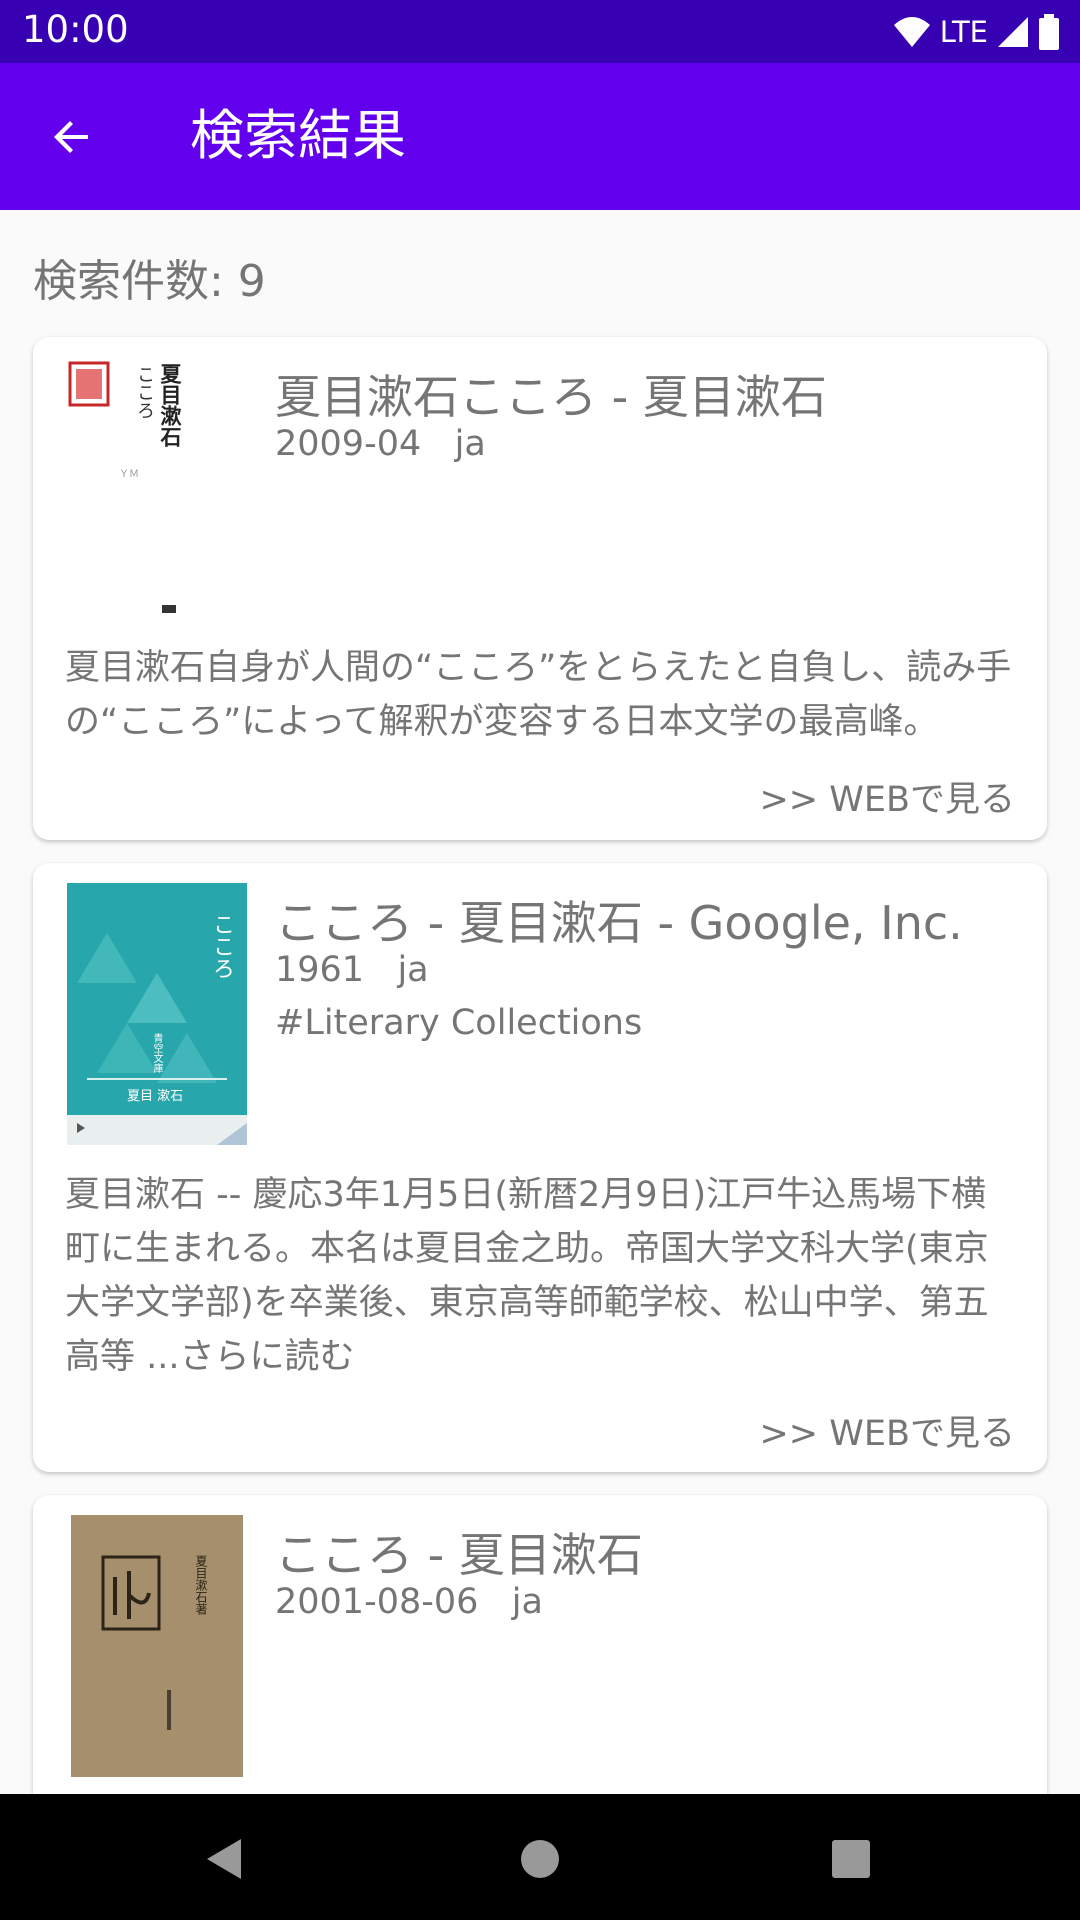 This screenshot has width=1080, height=1920. What do you see at coordinates (911, 32) in the screenshot?
I see `wifi-icon` at bounding box center [911, 32].